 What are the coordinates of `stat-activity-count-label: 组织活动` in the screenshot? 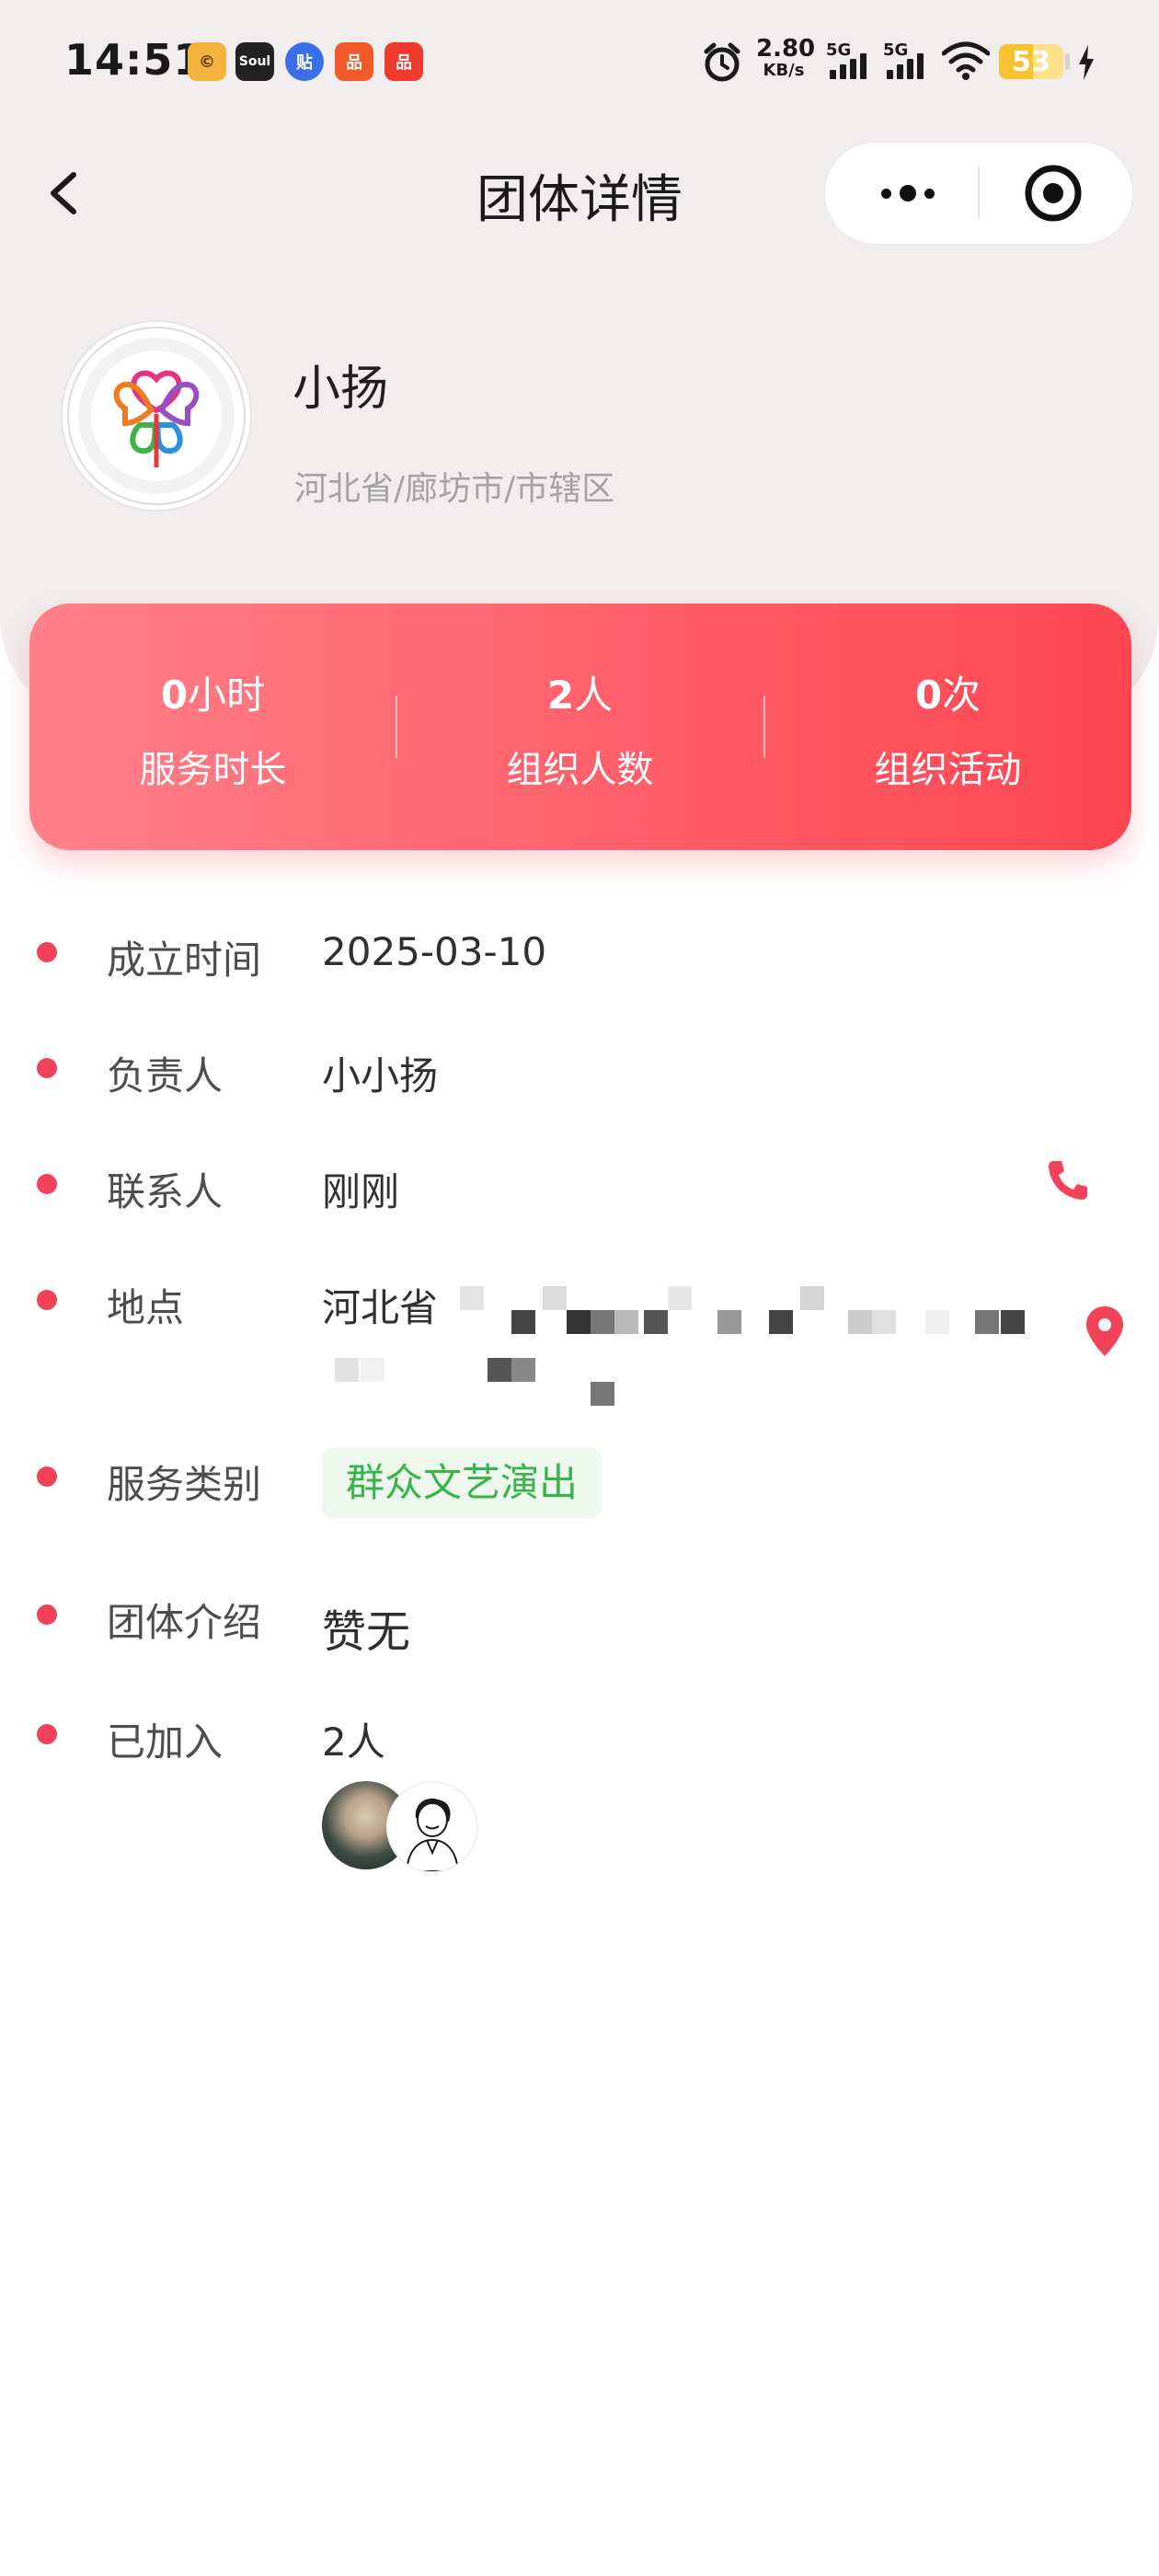 It's located at (948, 770).